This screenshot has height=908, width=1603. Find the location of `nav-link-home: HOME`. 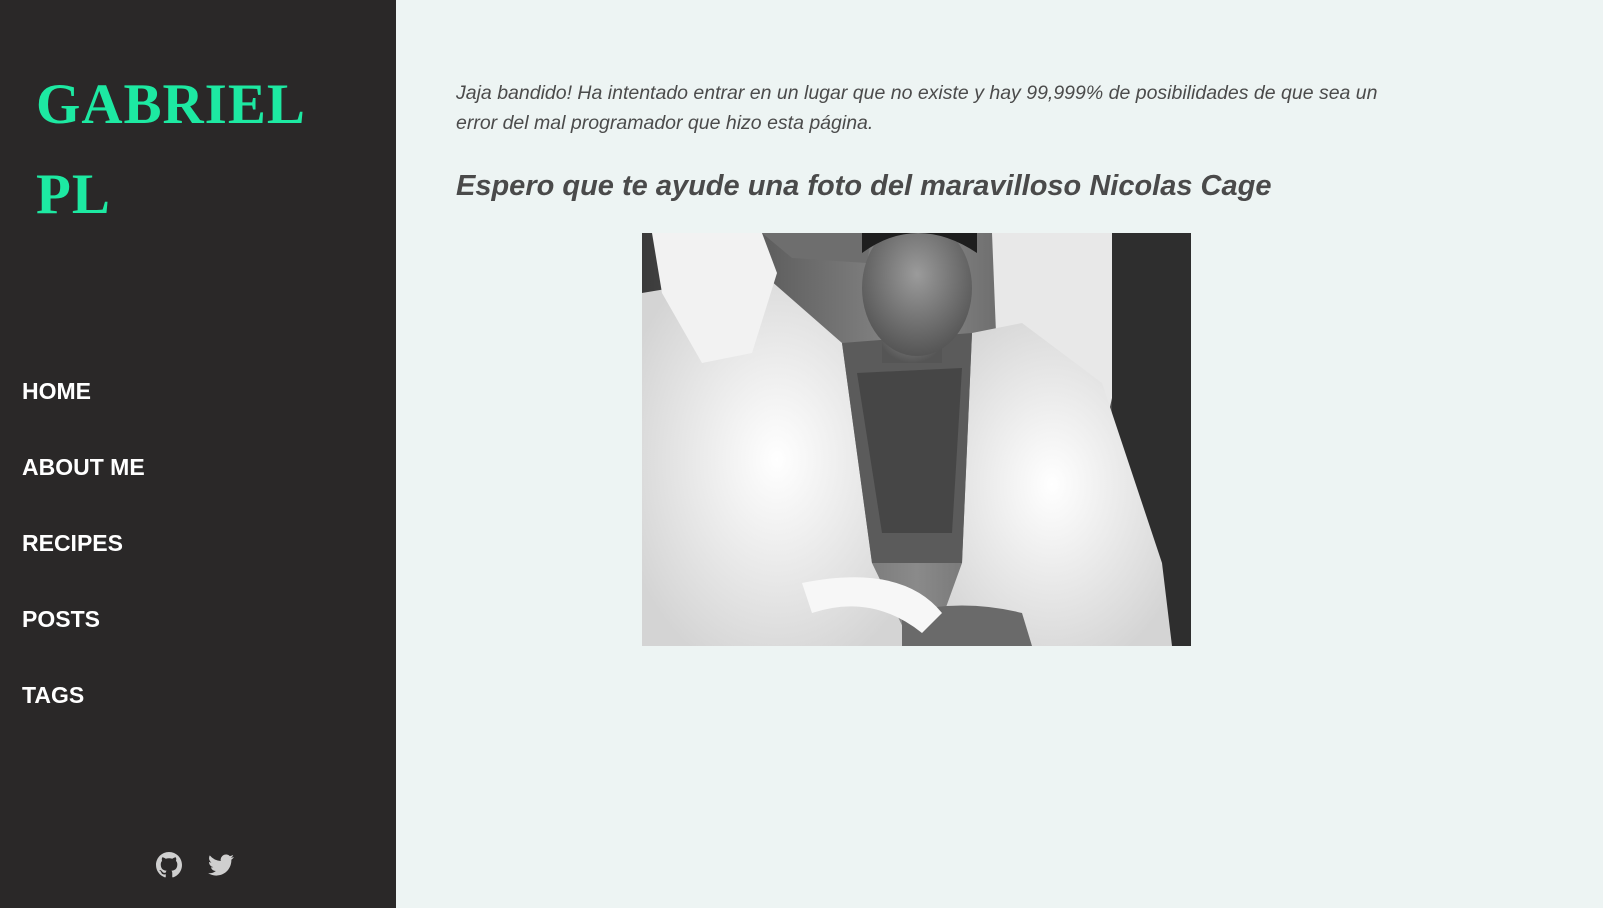

nav-link-home: HOME is located at coordinates (83, 383).